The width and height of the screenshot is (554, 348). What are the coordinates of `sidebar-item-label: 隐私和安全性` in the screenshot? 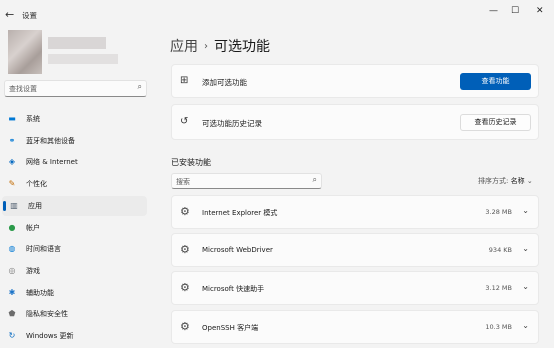 It's located at (47, 314).